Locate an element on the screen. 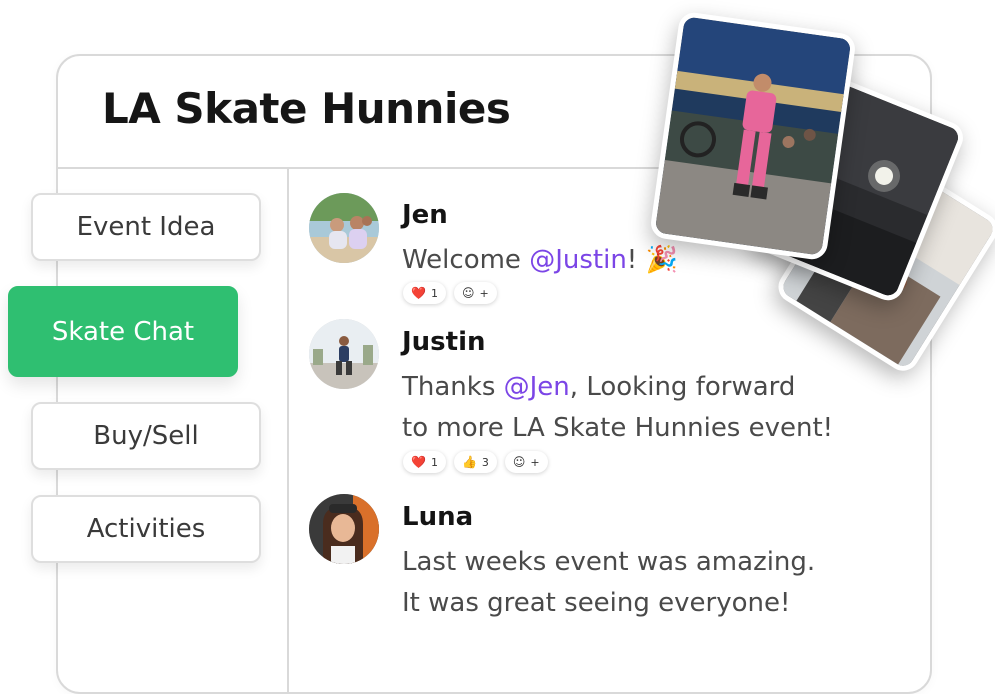 The height and width of the screenshot is (694, 995). message-author: Jen is located at coordinates (425, 215).